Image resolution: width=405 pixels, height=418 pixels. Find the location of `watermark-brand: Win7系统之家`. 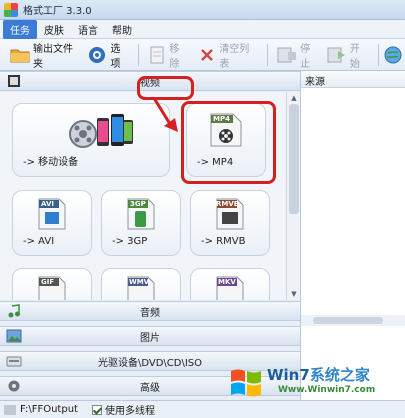

watermark-brand: Win7系统之家 is located at coordinates (318, 374).